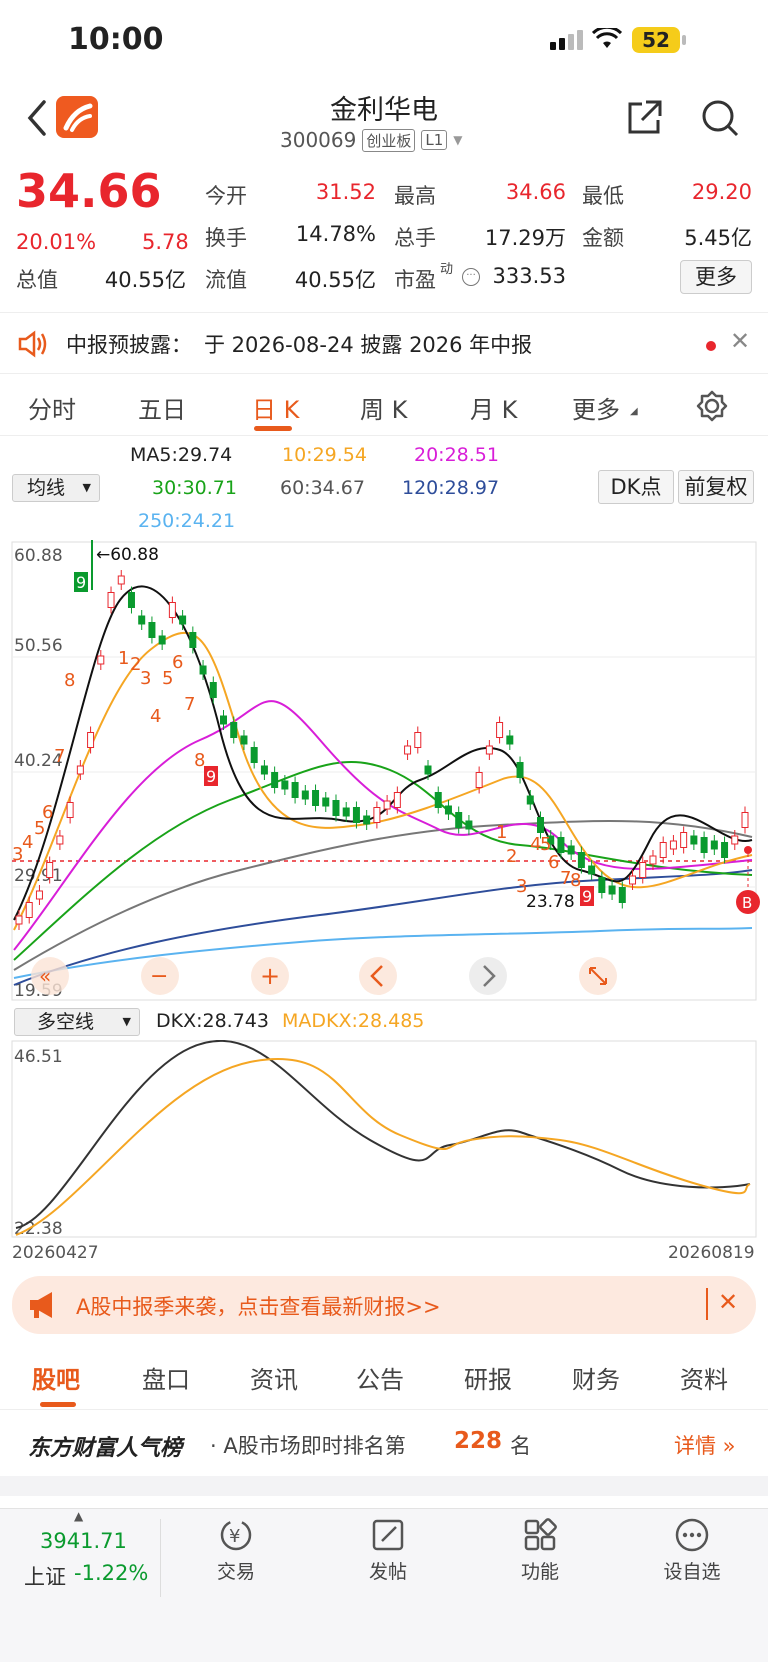 Image resolution: width=768 pixels, height=1662 pixels. What do you see at coordinates (596, 1377) in the screenshot?
I see `tab-finance: 财务` at bounding box center [596, 1377].